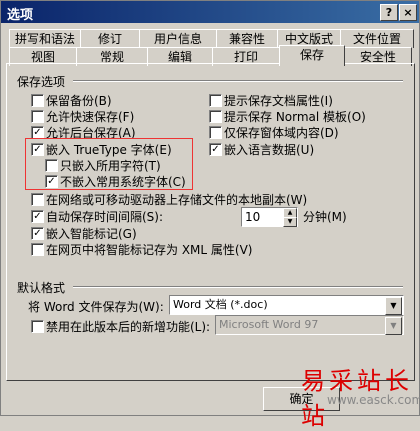 This screenshot has width=420, height=431. Describe the element at coordinates (177, 200) in the screenshot. I see `network-local-copy-label: 在网络或可移动驱动器上存储文件的本地副本(W)` at that location.